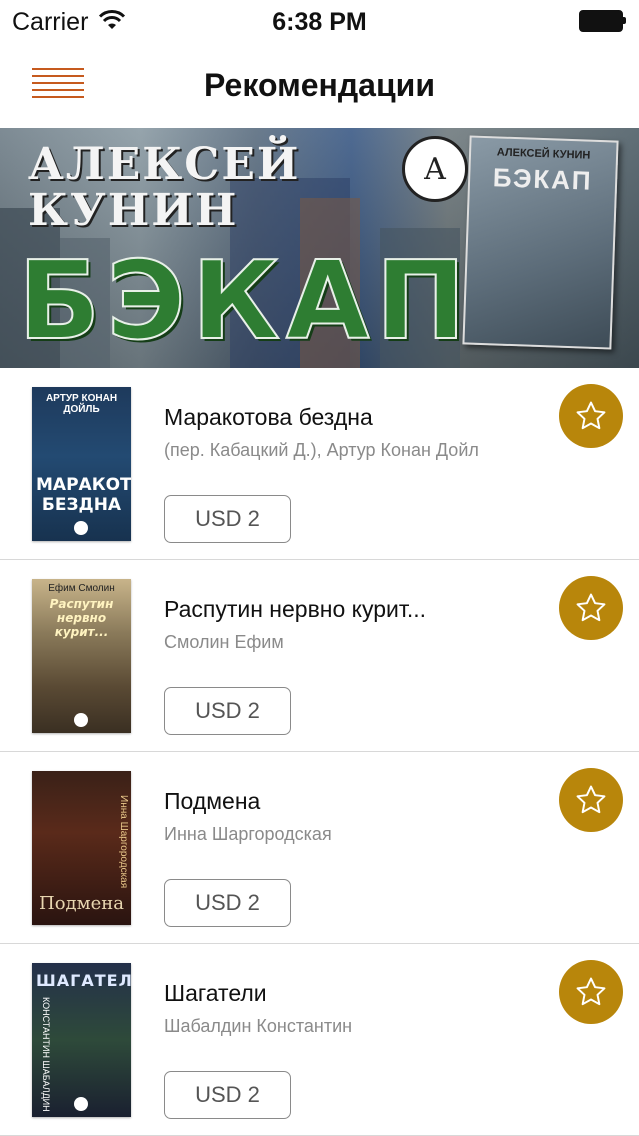 The image size is (639, 1136). I want to click on book-author: Шабалдин Константин, so click(258, 1026).